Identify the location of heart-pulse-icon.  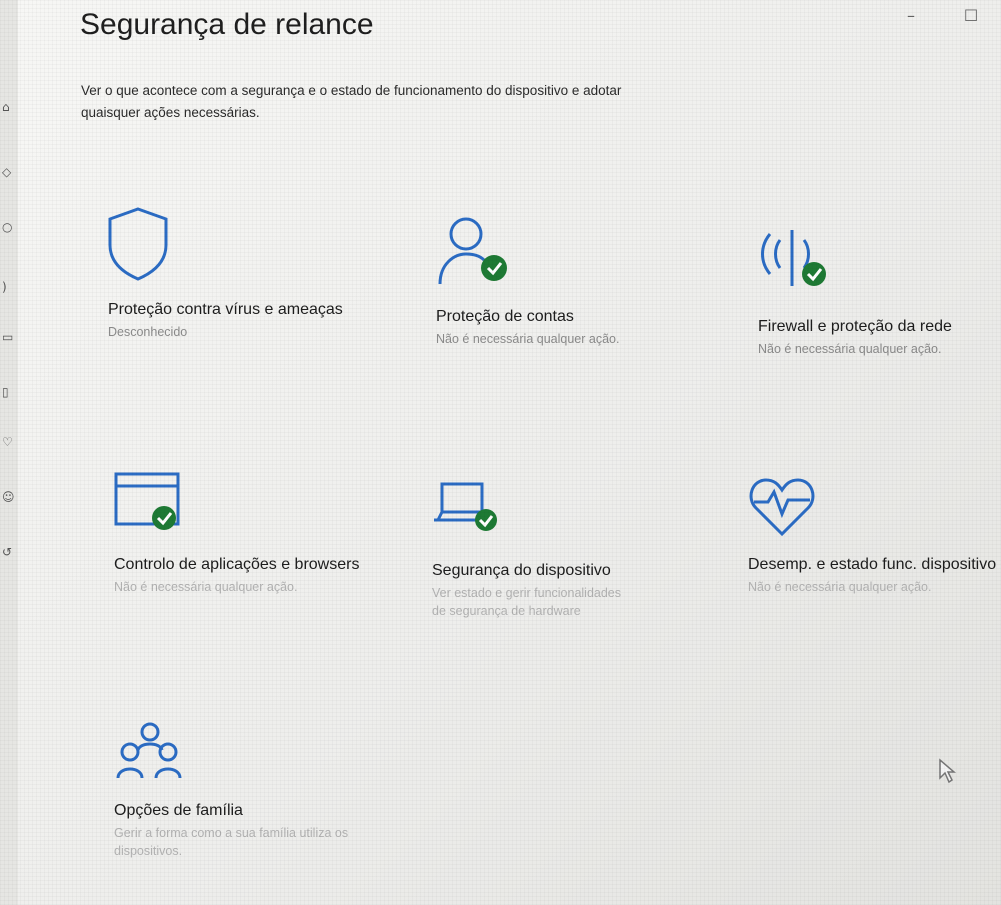
(782, 507).